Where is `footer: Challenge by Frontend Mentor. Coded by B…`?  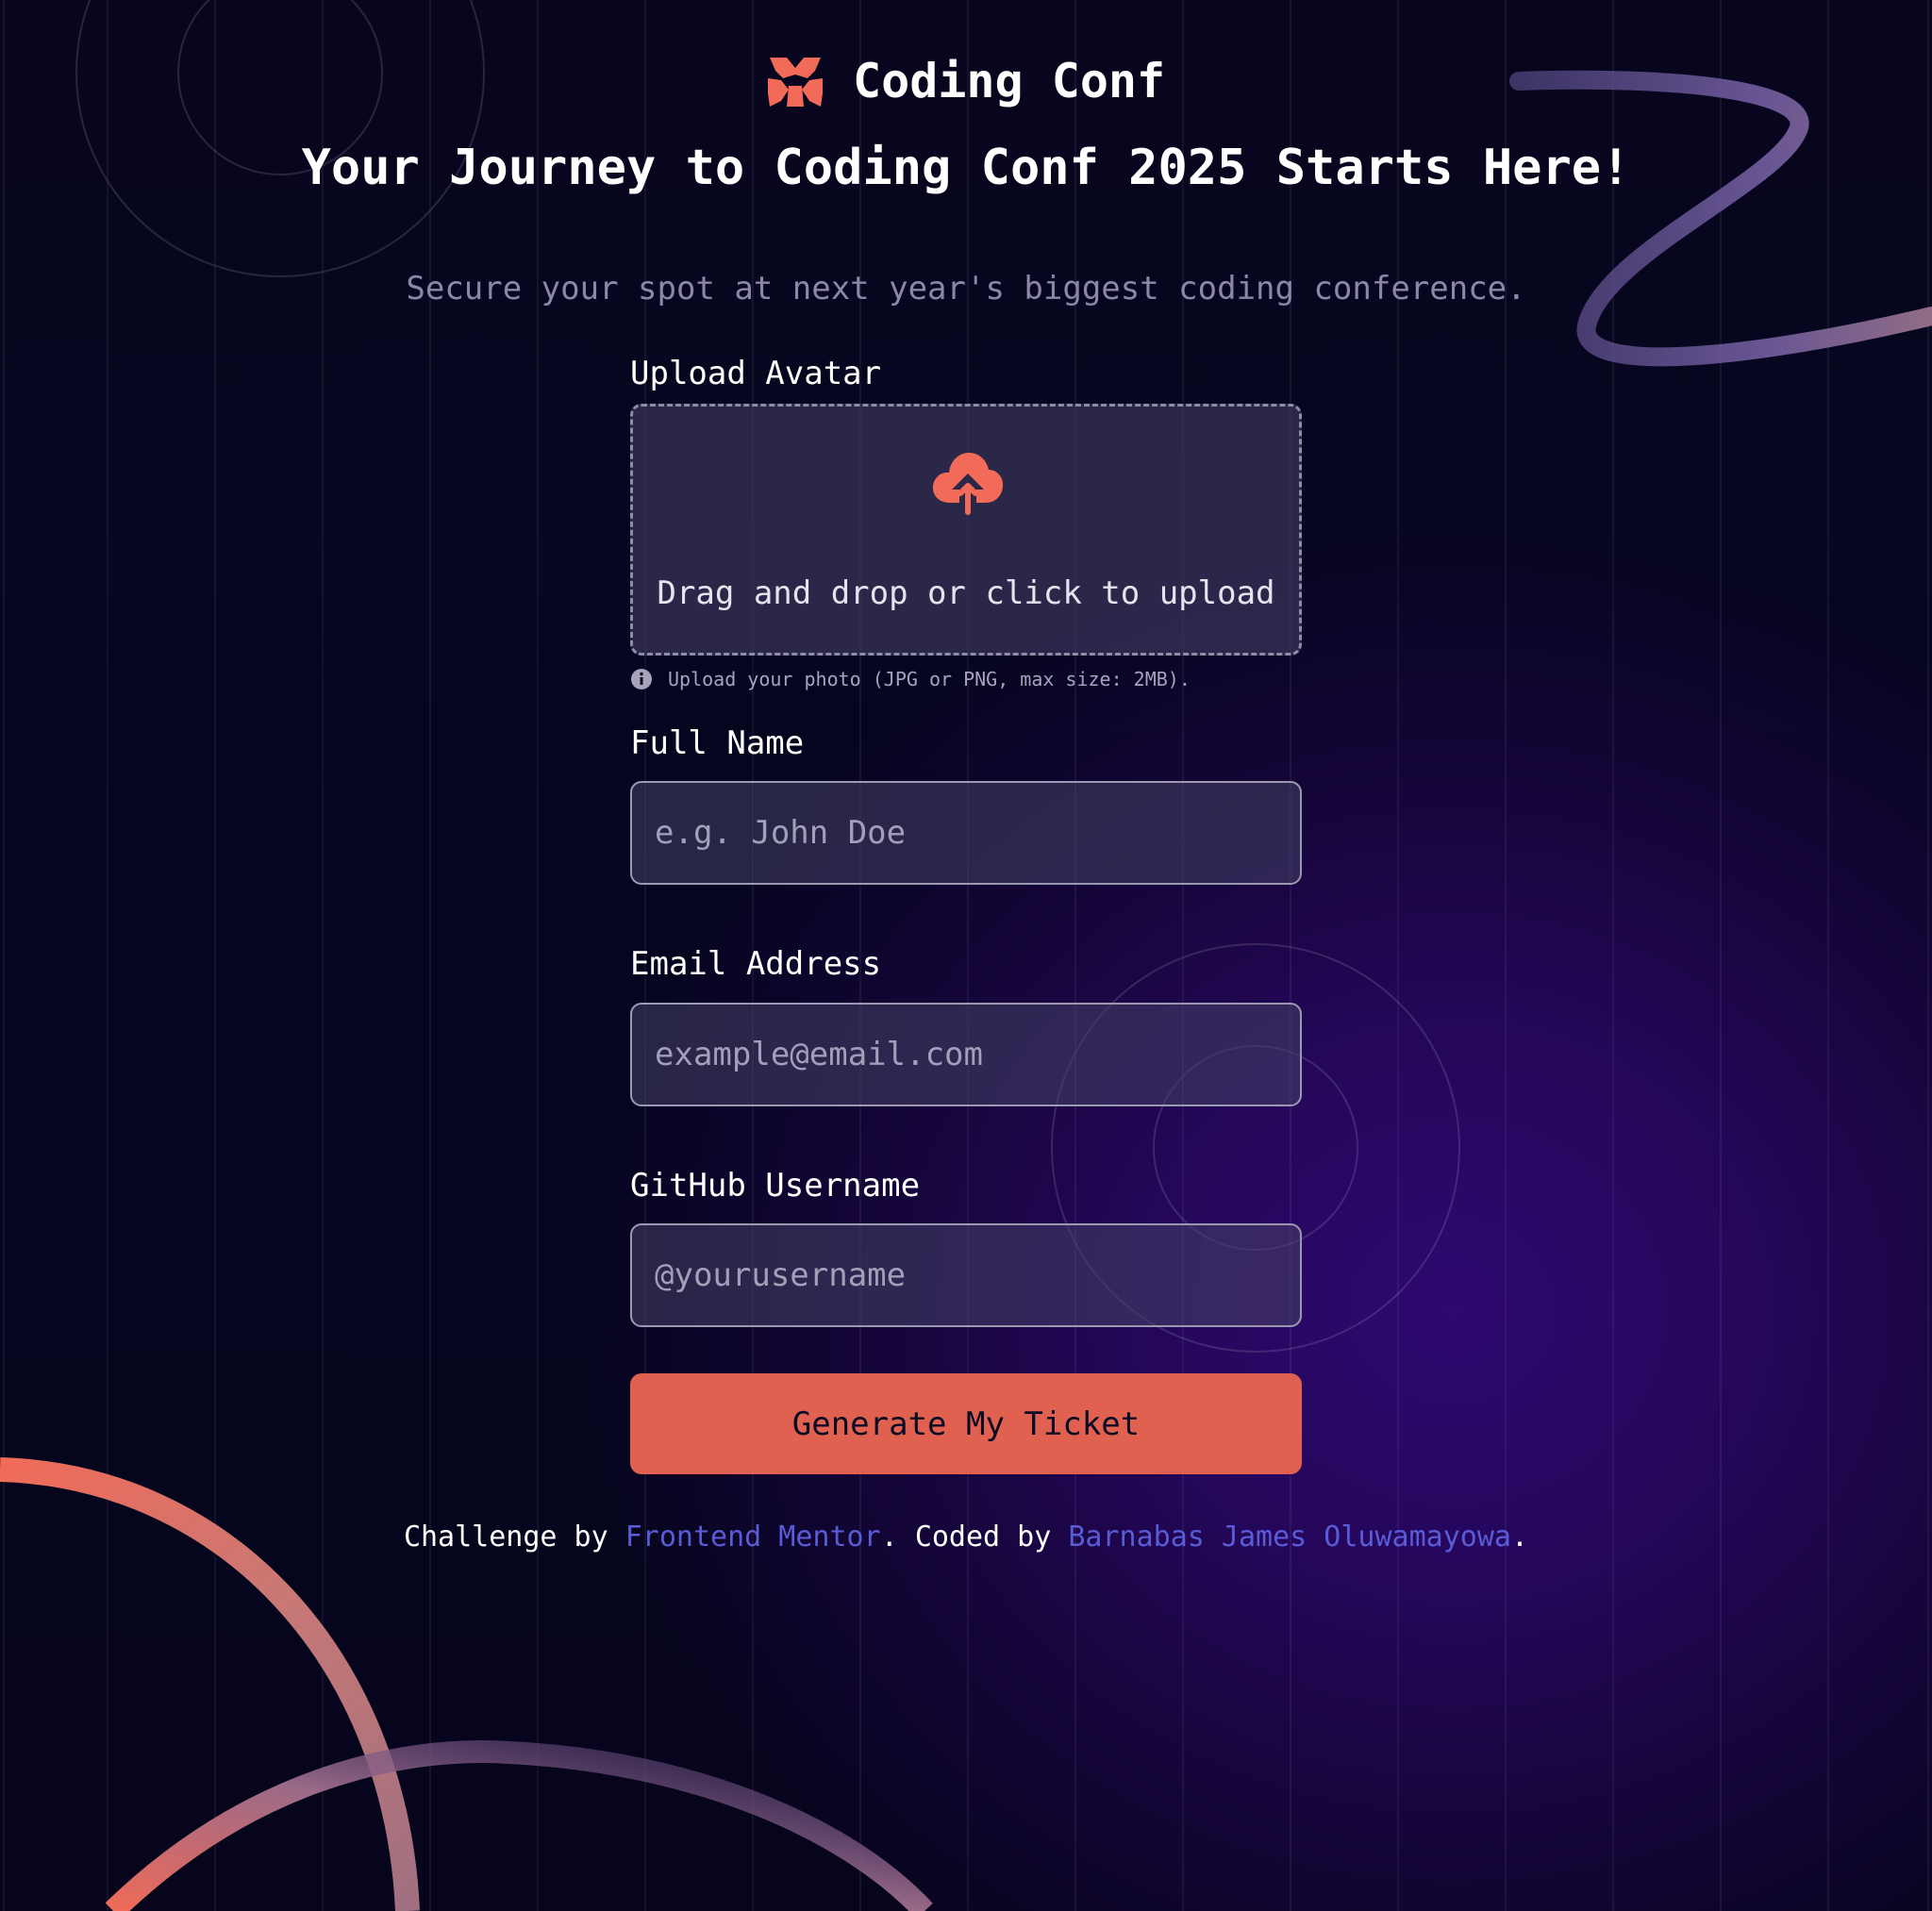 footer: Challenge by Frontend Mentor. Coded by B… is located at coordinates (966, 1537).